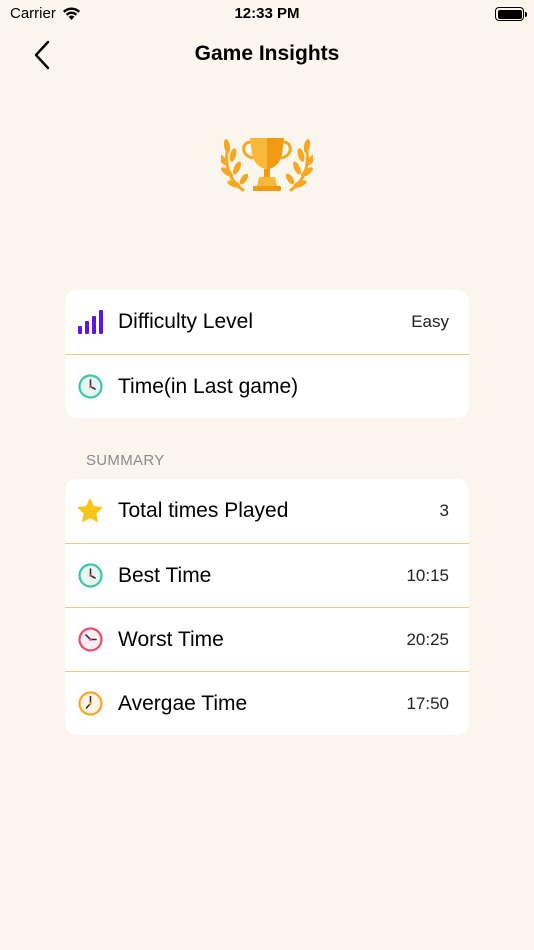 This screenshot has height=950, width=534. I want to click on navigation-bar: Game Insights, so click(267, 55).